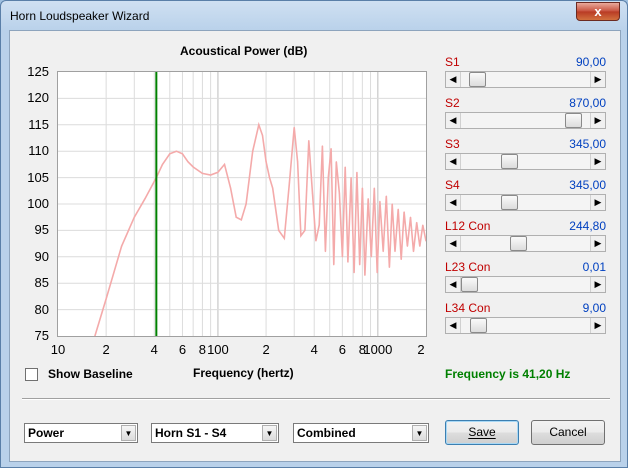  Describe the element at coordinates (587, 103) in the screenshot. I see `param-value: 870,00` at that location.